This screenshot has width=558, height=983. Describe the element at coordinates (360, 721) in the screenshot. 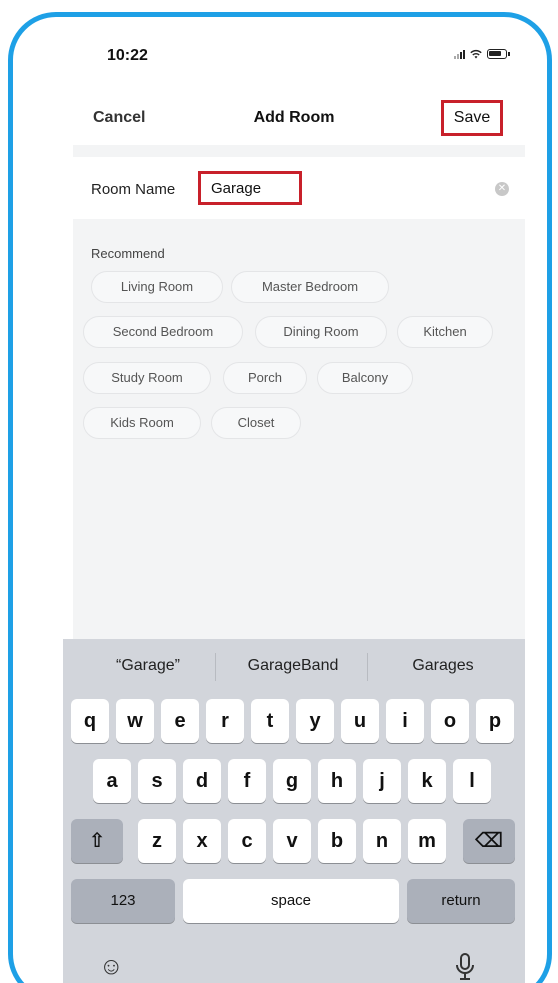

I see `key-u: u` at that location.